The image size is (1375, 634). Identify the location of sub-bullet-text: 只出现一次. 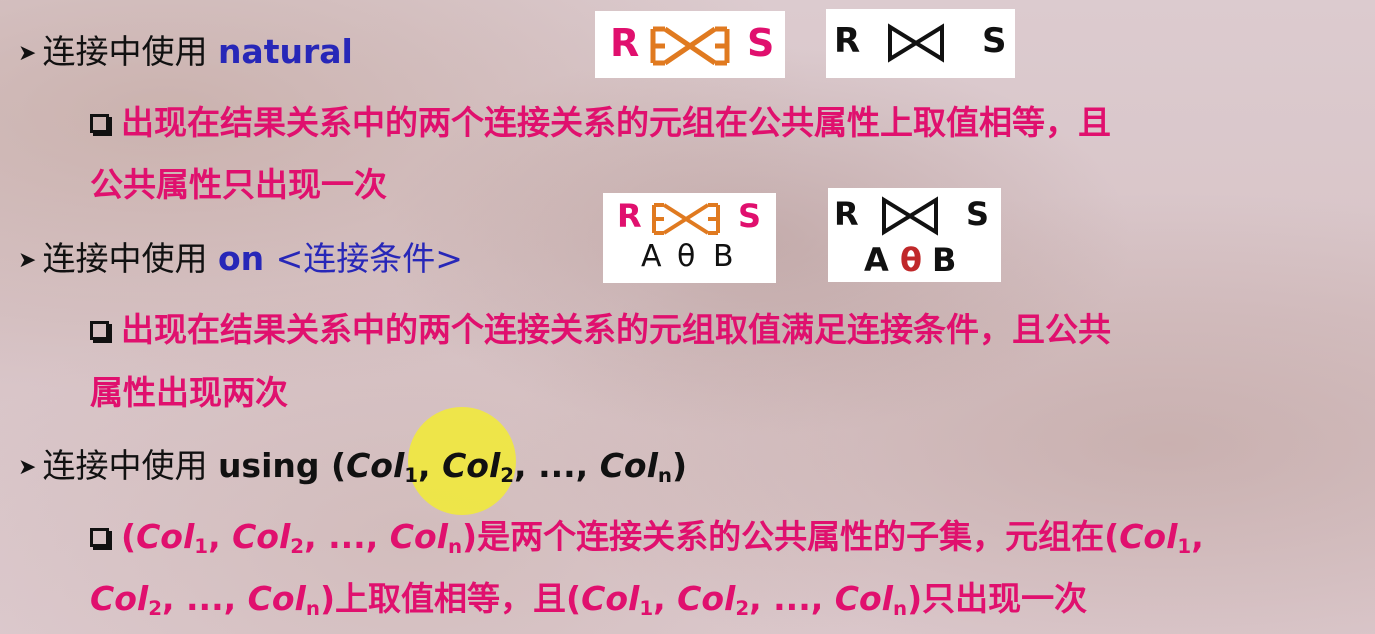
(1005, 598).